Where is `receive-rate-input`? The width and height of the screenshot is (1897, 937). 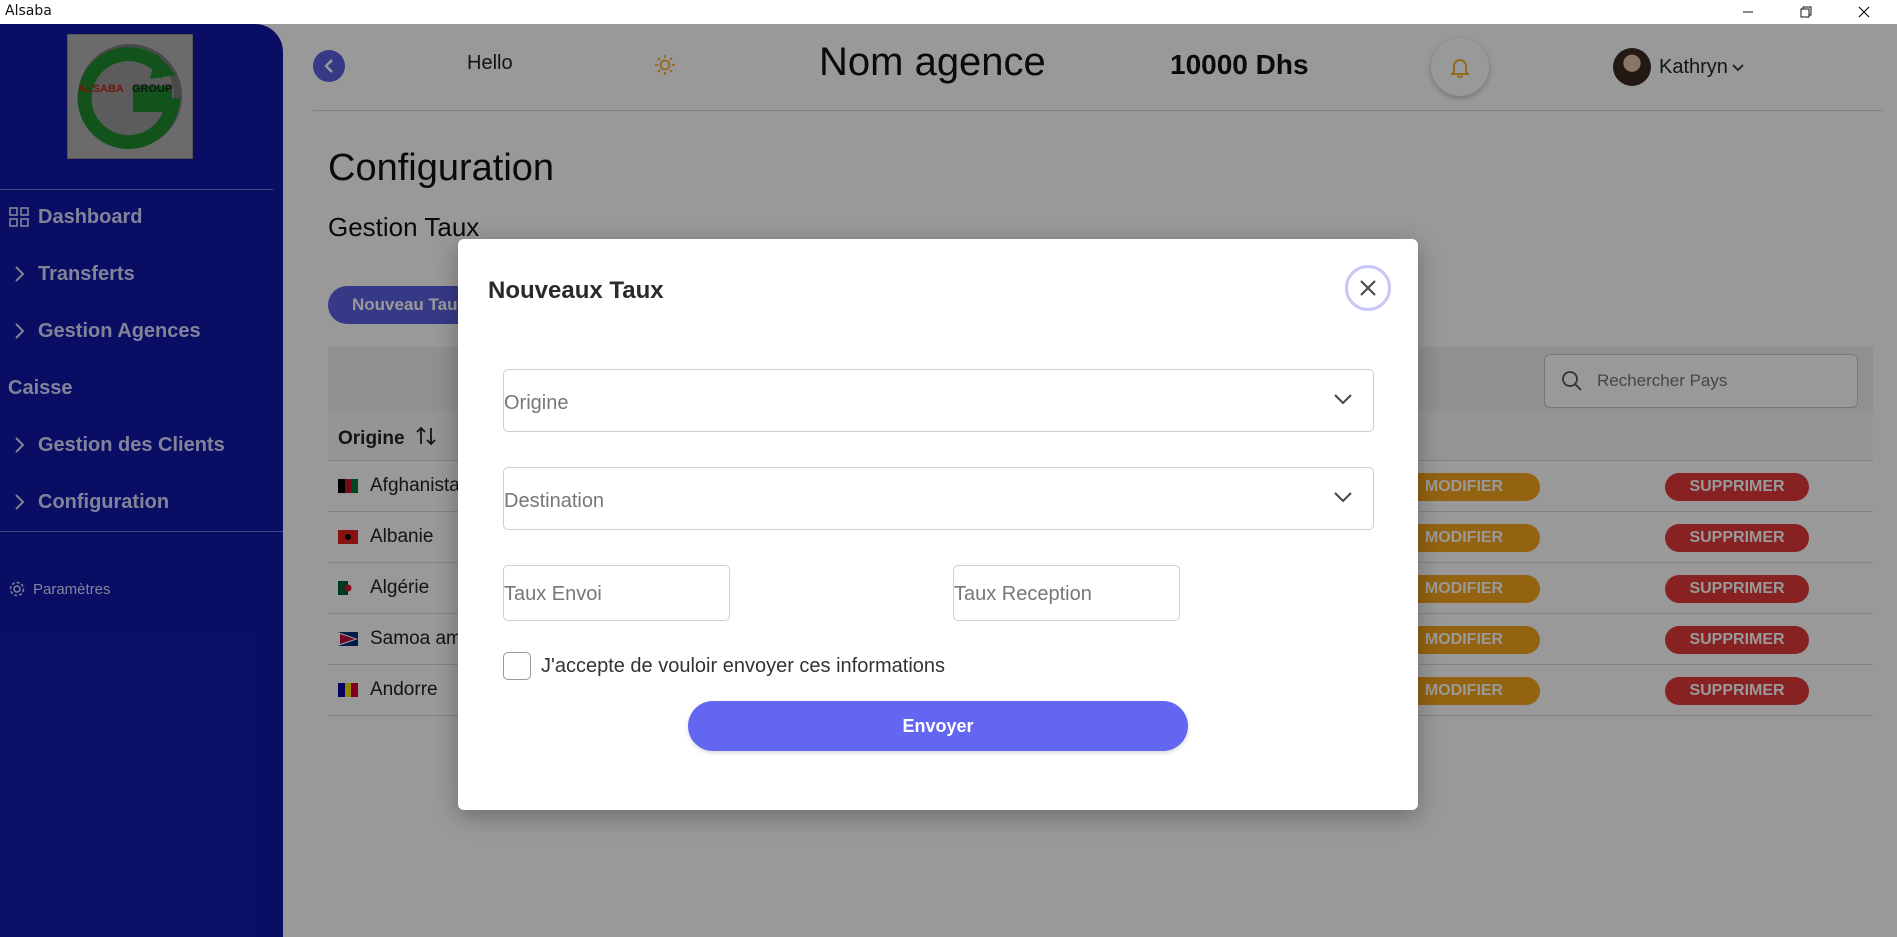
receive-rate-input is located at coordinates (1066, 593).